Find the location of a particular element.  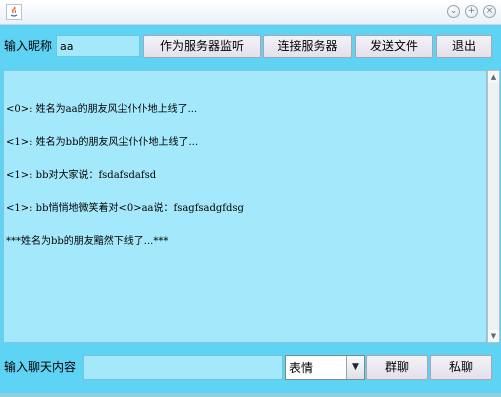

nickname-input is located at coordinates (98, 46).